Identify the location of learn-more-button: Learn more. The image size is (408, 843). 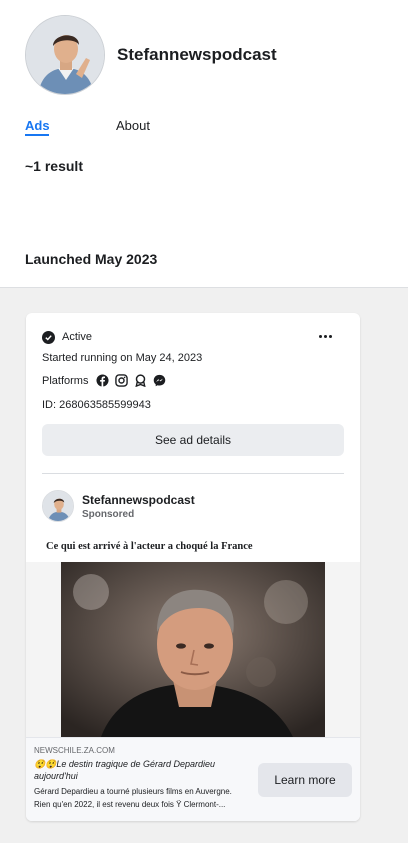
(305, 780).